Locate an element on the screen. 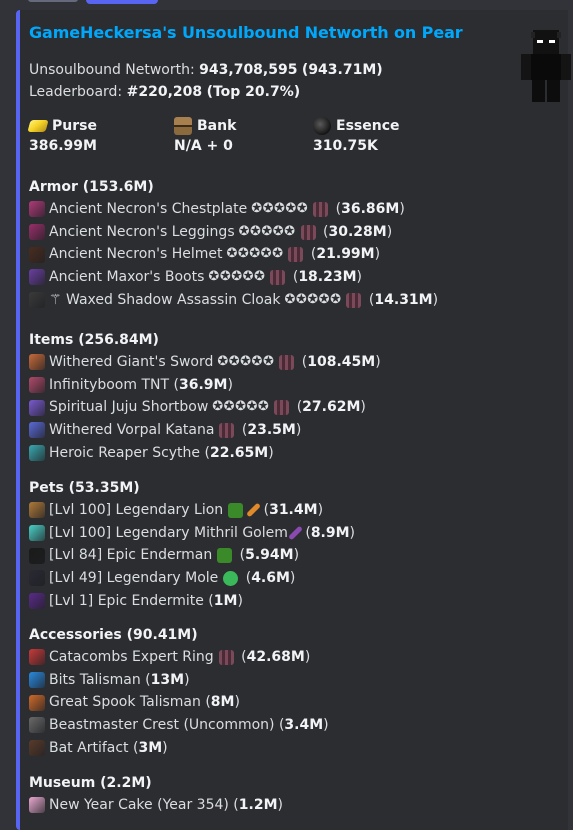 The image size is (573, 830). list-item: Beastmaster Crest (Uncommon) (3.4M) is located at coordinates (294, 725).